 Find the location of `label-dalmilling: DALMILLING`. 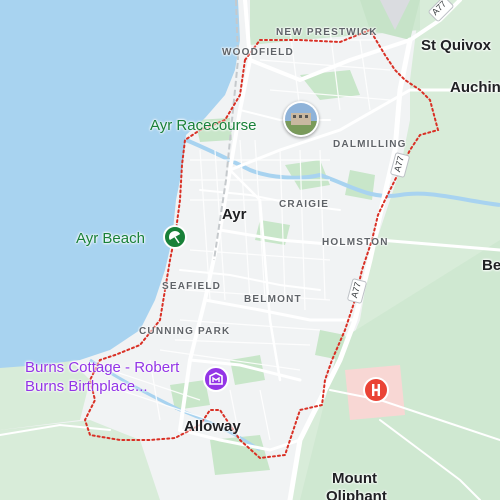

label-dalmilling: DALMILLING is located at coordinates (370, 144).